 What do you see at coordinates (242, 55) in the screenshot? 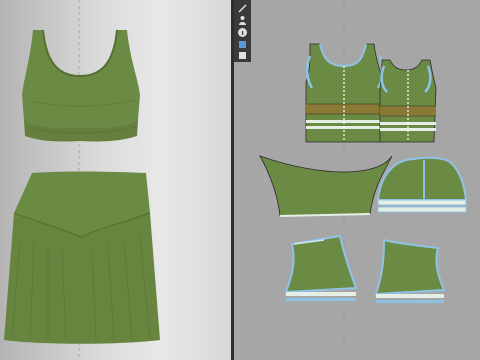
I see `garment-icon` at bounding box center [242, 55].